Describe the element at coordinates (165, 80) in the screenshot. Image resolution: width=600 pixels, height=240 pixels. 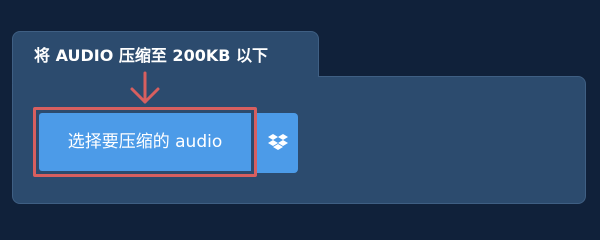
I see `tab-panel-joint` at that location.